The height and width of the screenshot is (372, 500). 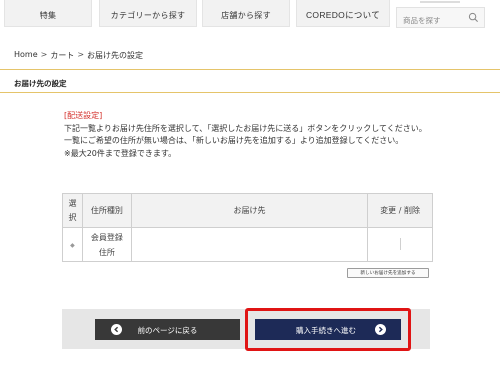 What do you see at coordinates (115, 55) in the screenshot?
I see `breadcrumb-current: お届け先の設定` at bounding box center [115, 55].